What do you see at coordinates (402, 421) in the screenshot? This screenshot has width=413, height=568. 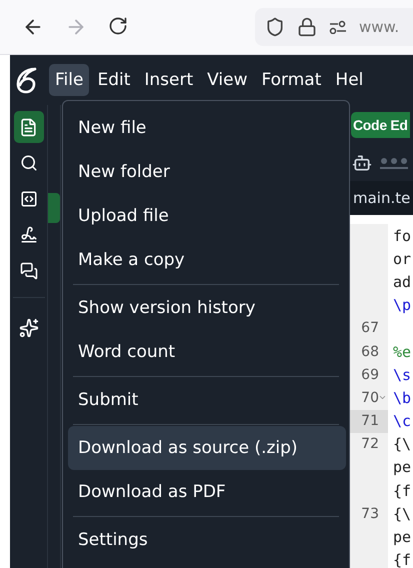 I see `code-text: \c` at bounding box center [402, 421].